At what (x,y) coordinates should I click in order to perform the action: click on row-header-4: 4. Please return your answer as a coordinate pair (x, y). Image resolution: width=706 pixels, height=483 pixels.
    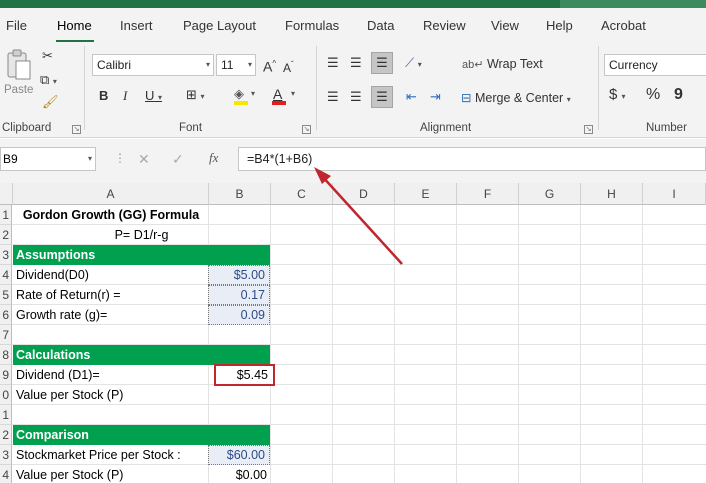
    Looking at the image, I should click on (6, 275).